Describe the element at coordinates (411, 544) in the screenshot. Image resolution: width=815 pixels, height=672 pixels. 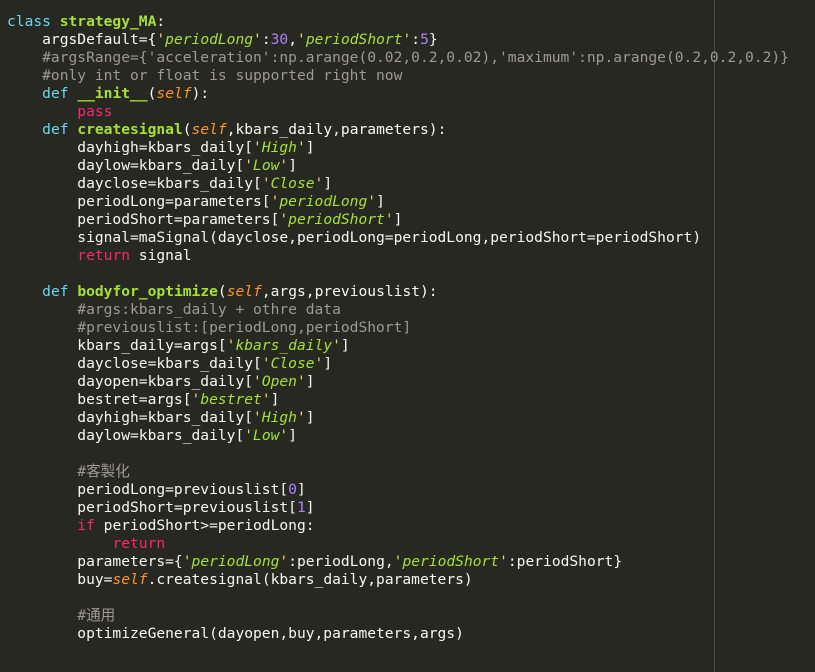
I see `code-line: return` at that location.